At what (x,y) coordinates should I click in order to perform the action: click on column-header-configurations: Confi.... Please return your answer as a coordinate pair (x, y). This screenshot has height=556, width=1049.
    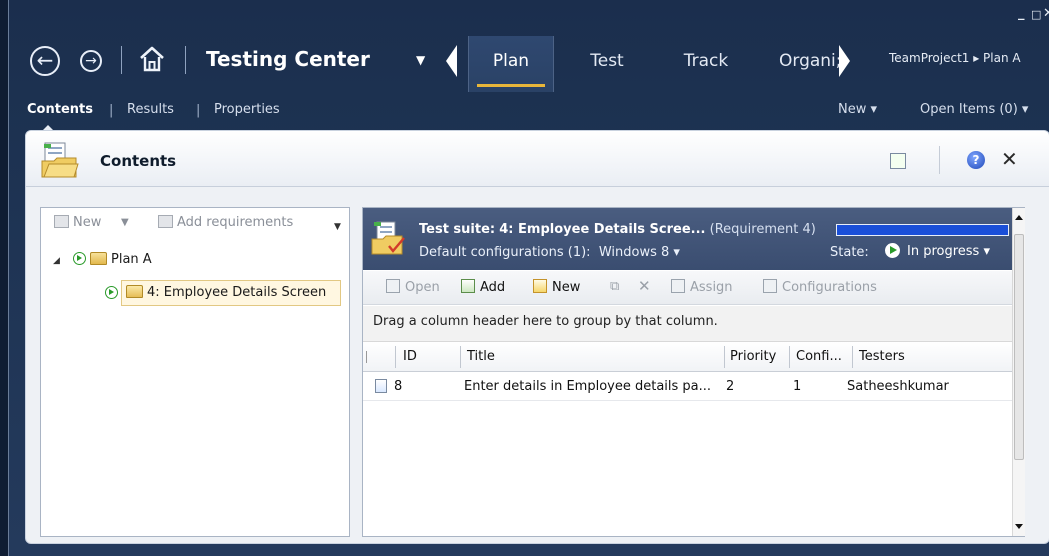
    Looking at the image, I should click on (819, 356).